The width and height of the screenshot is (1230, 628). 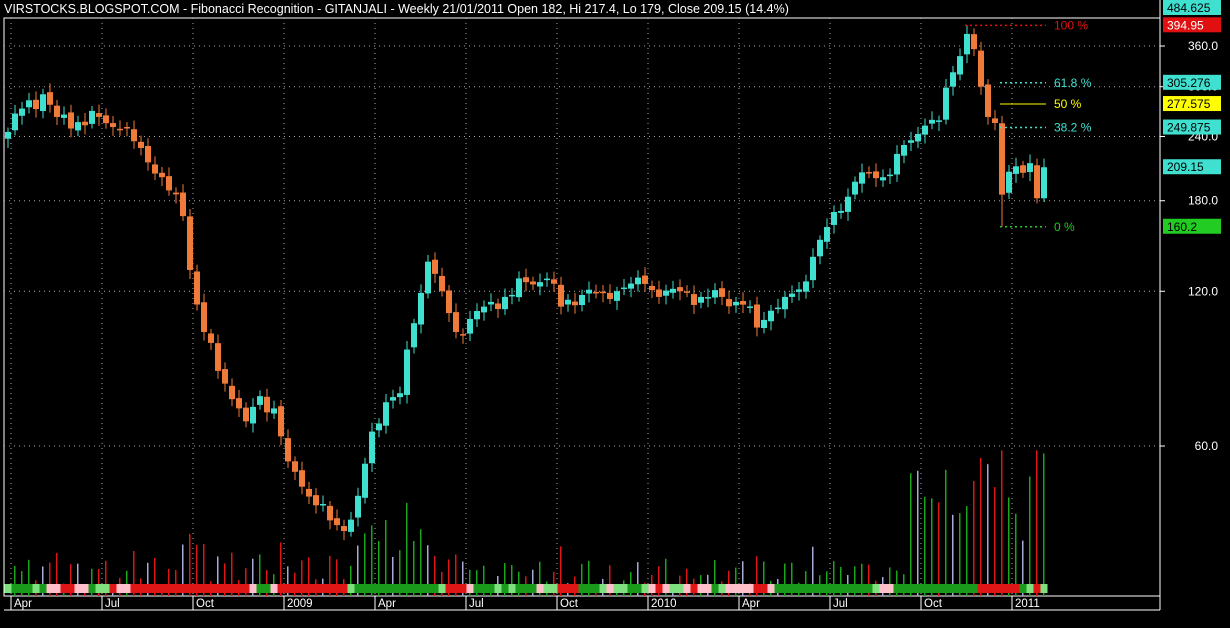 I want to click on trend-strip, so click(x=526, y=588).